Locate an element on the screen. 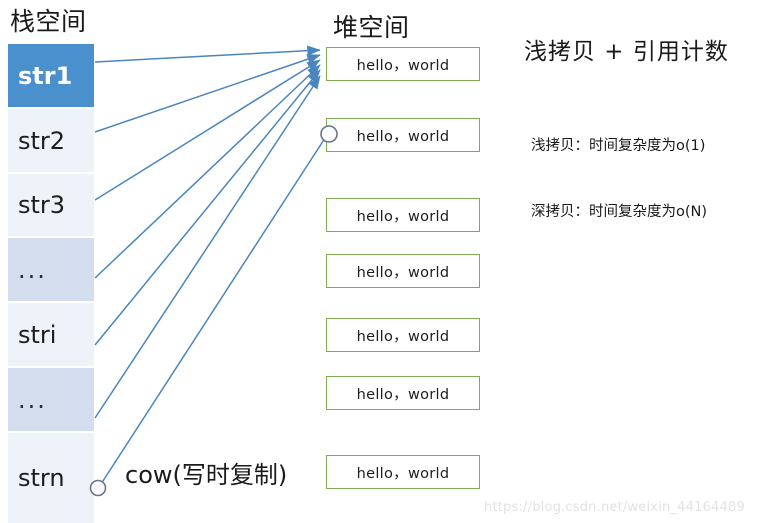  stack-space-title: 栈空间 is located at coordinates (48, 21).